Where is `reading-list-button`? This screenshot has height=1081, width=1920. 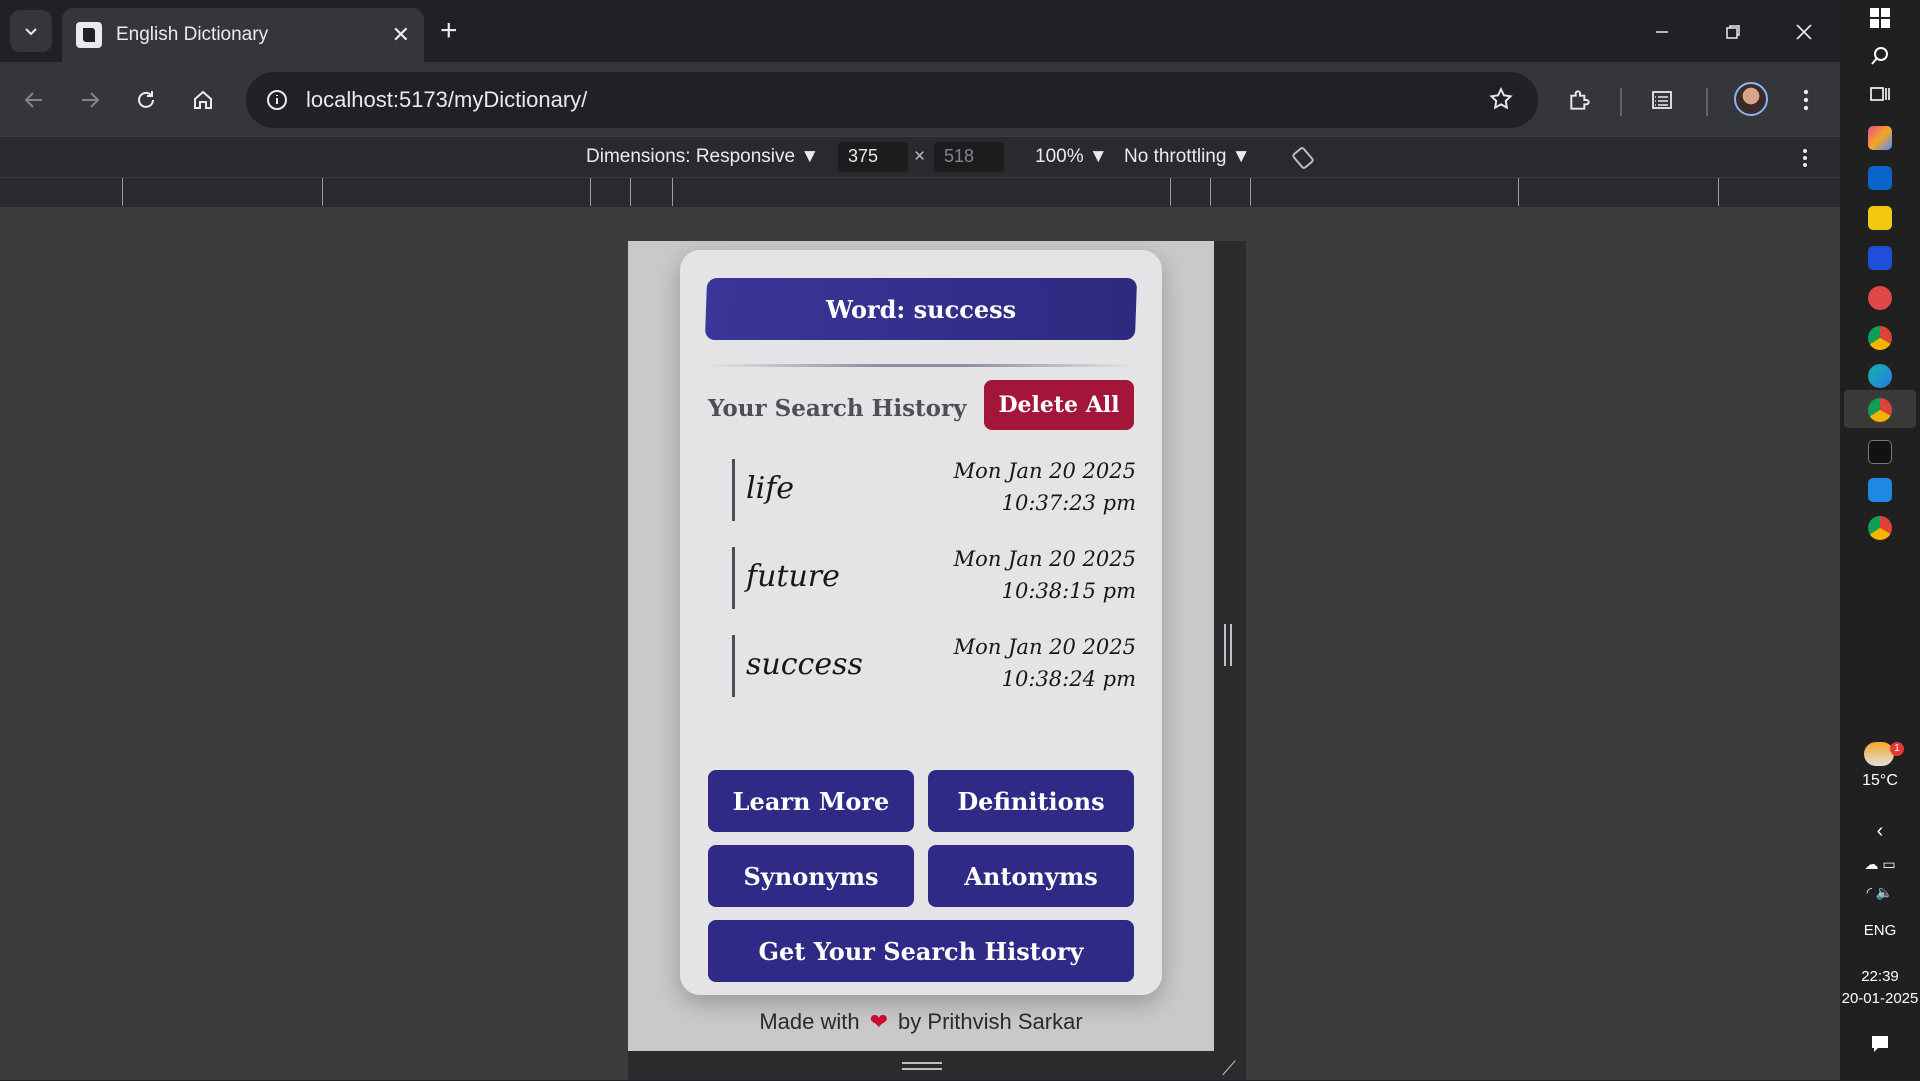 reading-list-button is located at coordinates (1662, 100).